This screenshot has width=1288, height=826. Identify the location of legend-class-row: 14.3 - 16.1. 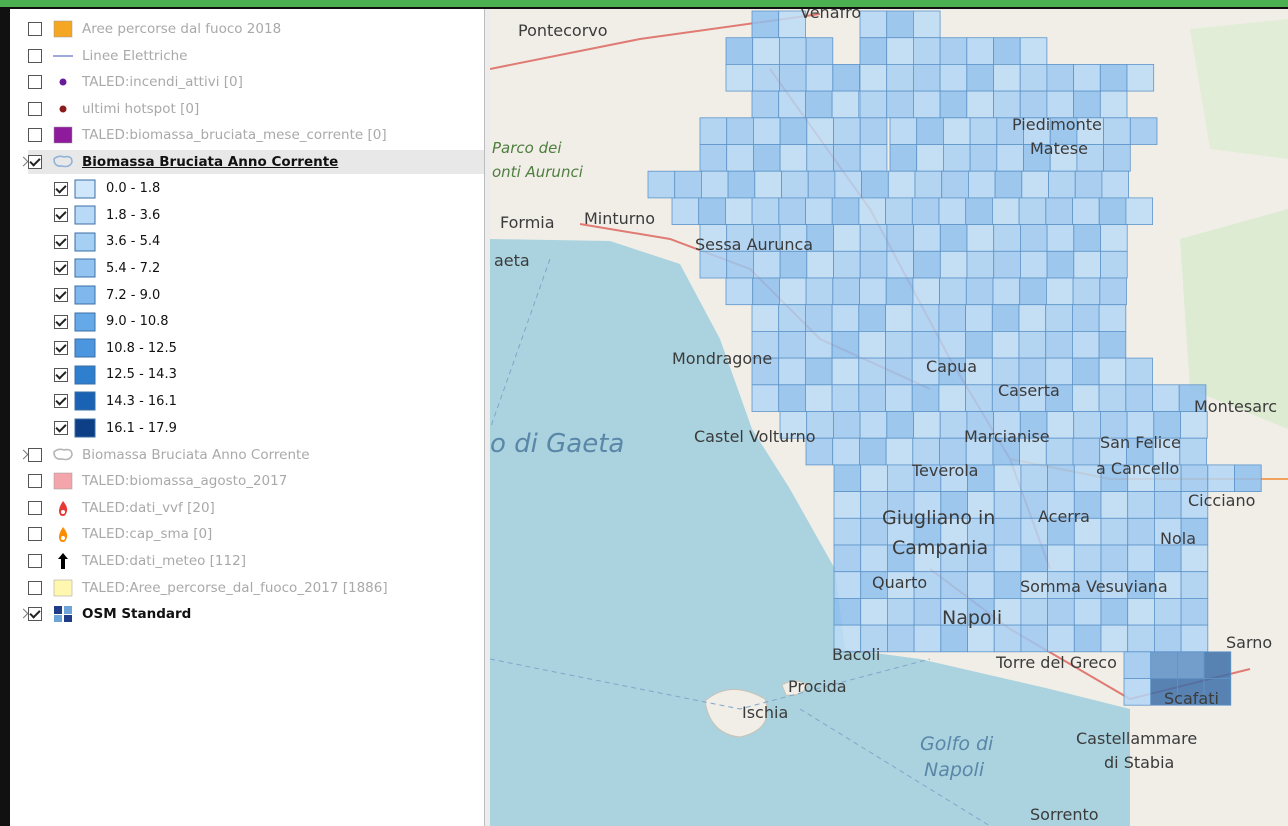
(264, 401).